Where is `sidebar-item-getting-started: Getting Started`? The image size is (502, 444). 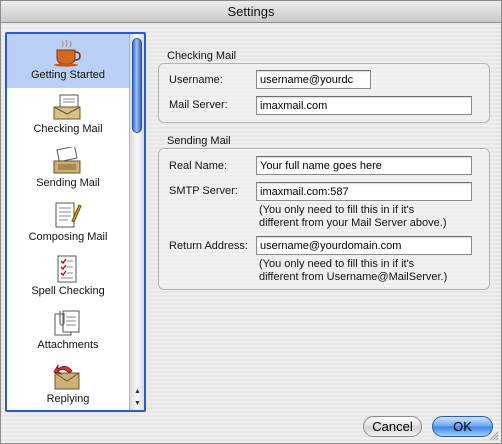
sidebar-item-getting-started: Getting Started is located at coordinates (68, 61).